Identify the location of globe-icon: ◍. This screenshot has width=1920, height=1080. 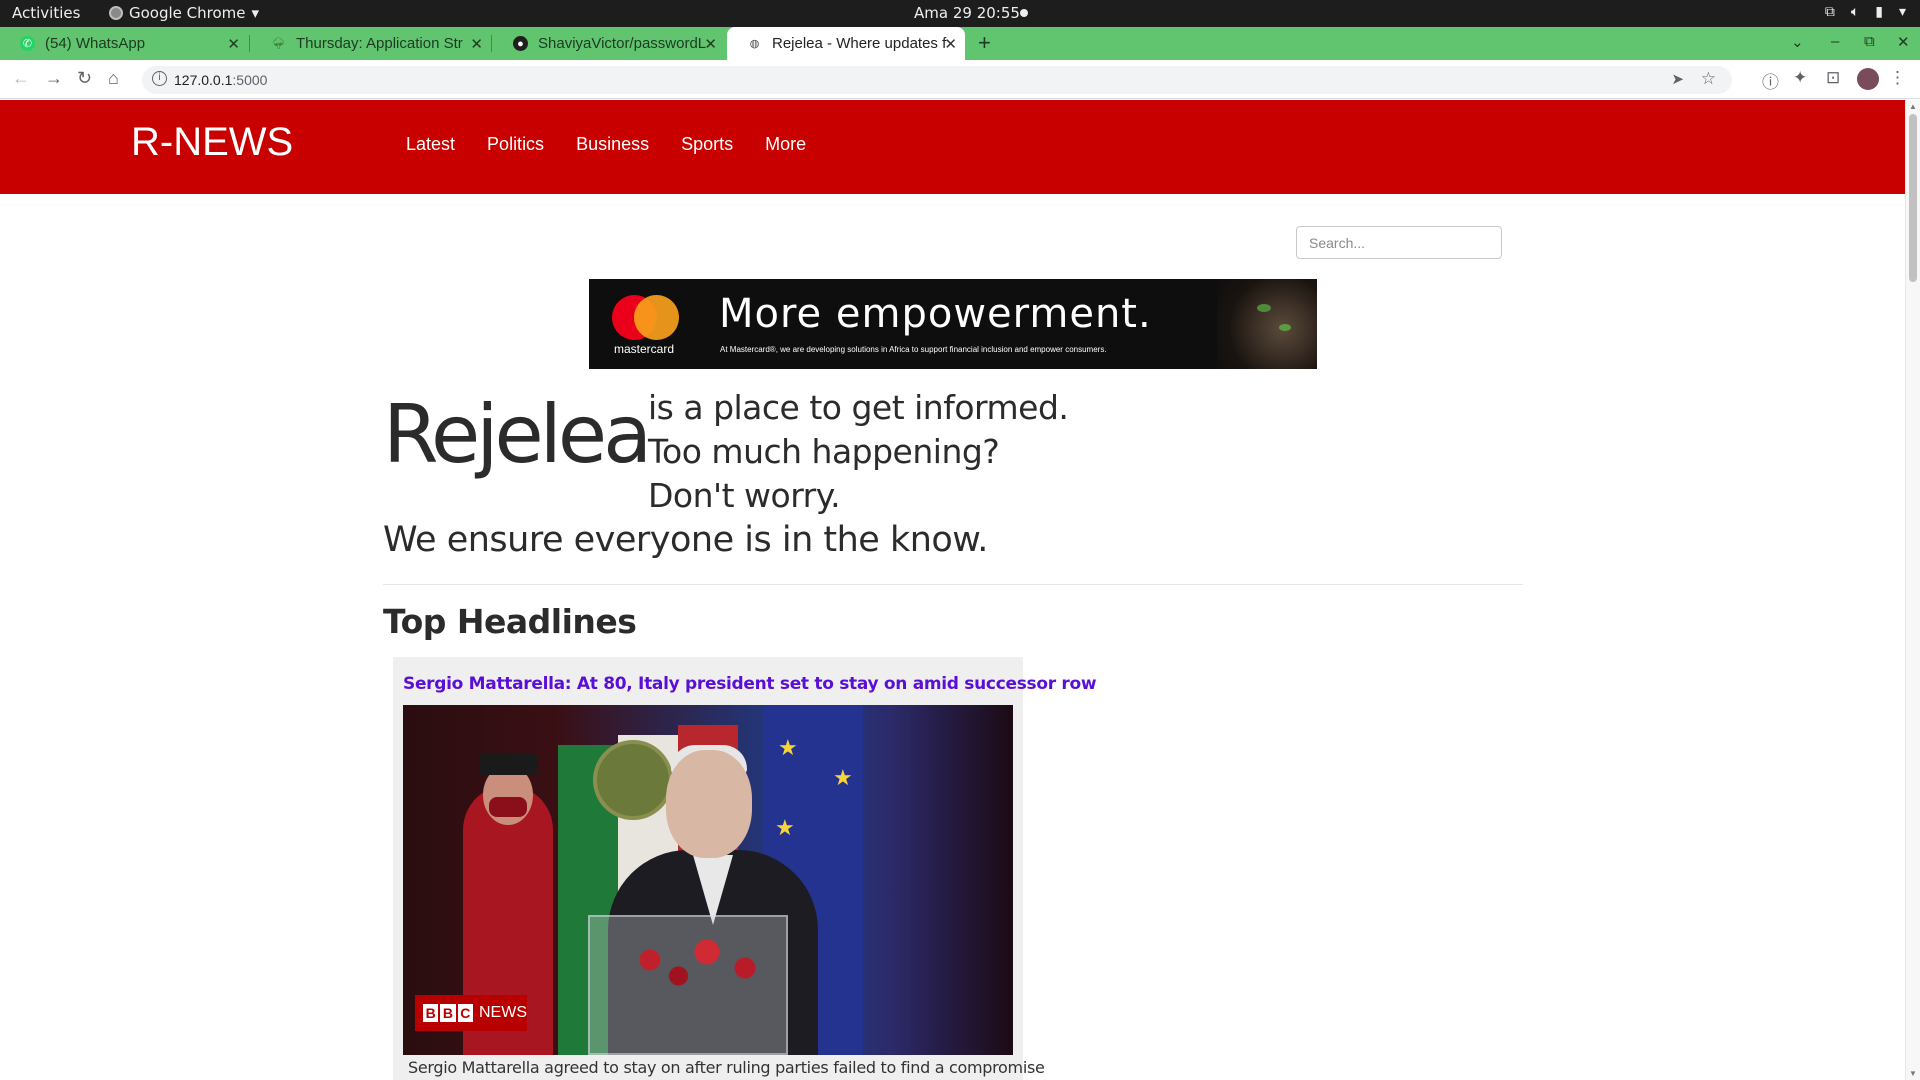
(754, 44).